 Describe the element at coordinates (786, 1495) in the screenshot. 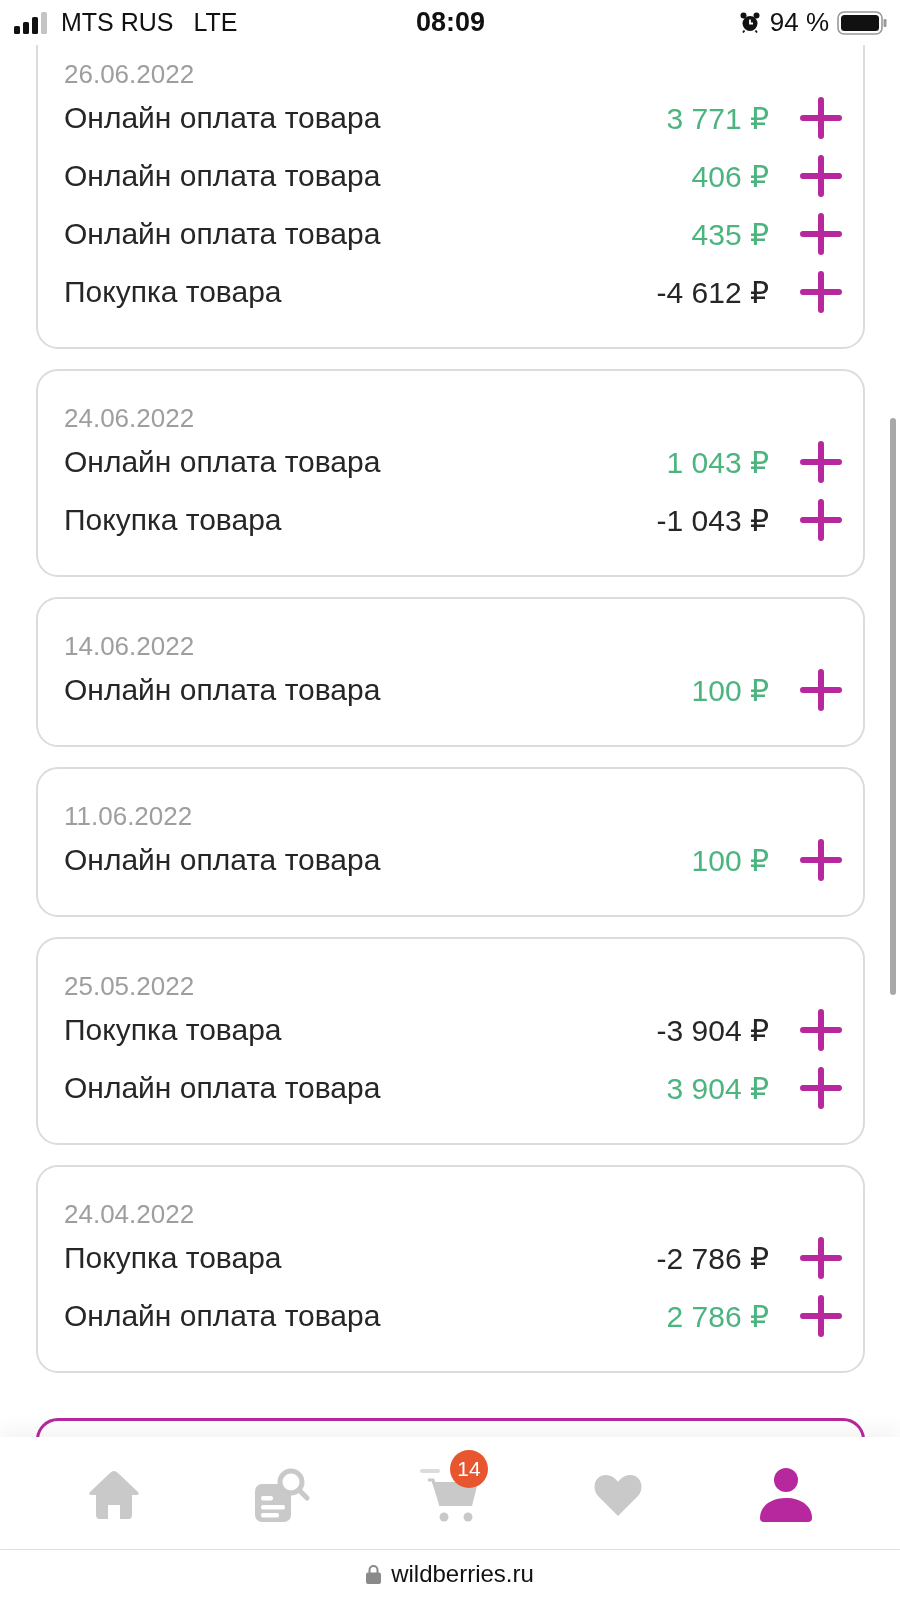

I see `person-icon` at that location.